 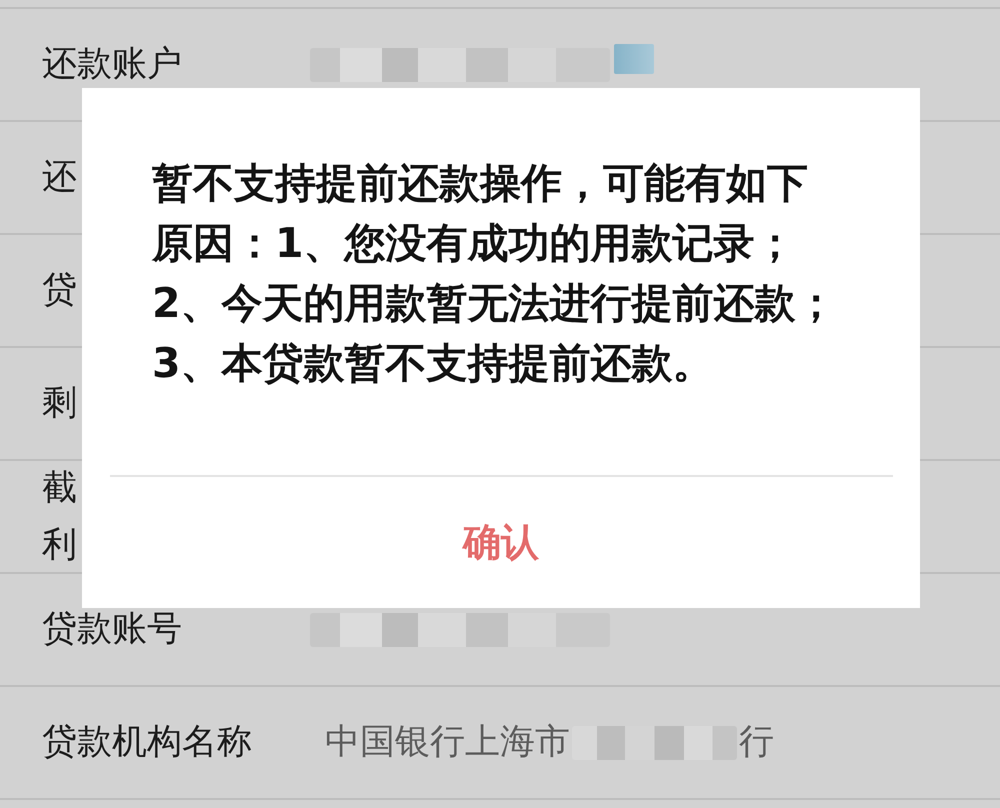 I want to click on row-label: 贷款账号, so click(x=112, y=629).